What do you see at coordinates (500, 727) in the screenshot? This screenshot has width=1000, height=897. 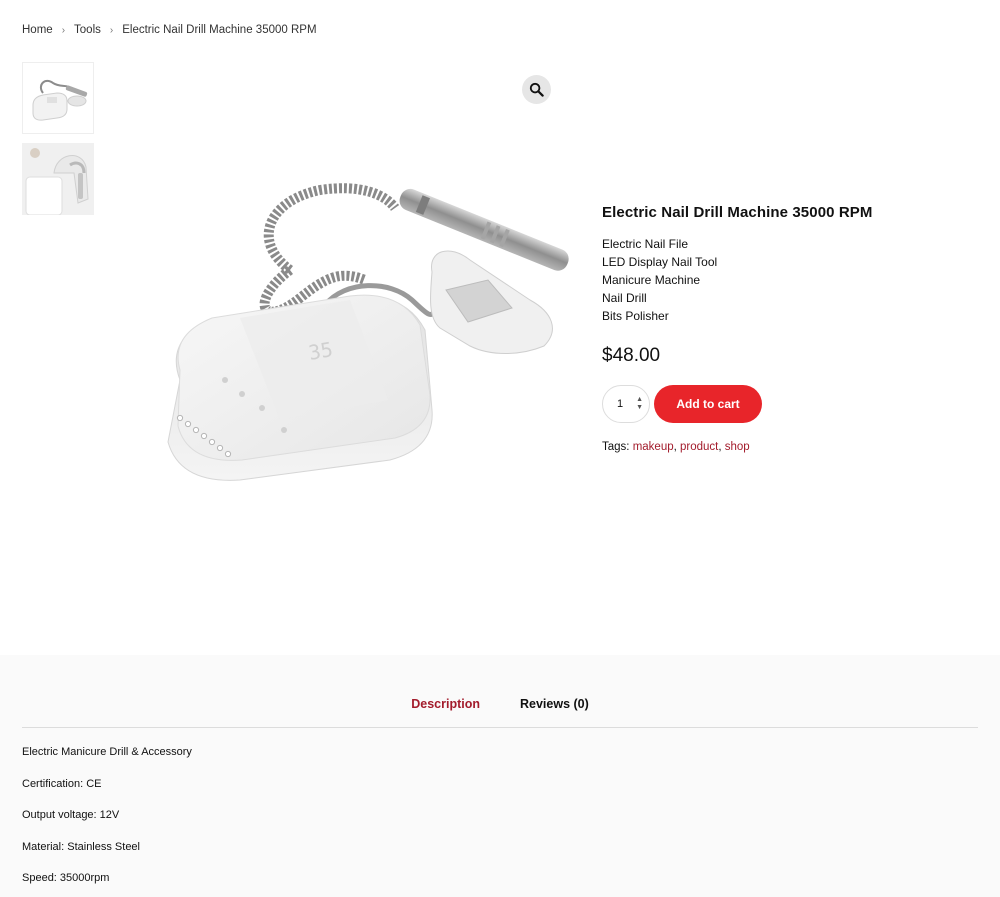 I see `tab-divider` at bounding box center [500, 727].